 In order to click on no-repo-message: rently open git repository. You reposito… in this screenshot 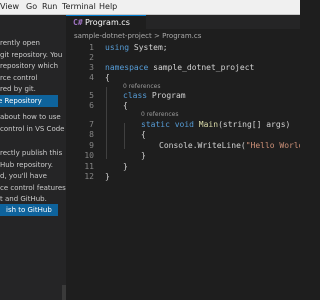, I will do `click(31, 66)`.